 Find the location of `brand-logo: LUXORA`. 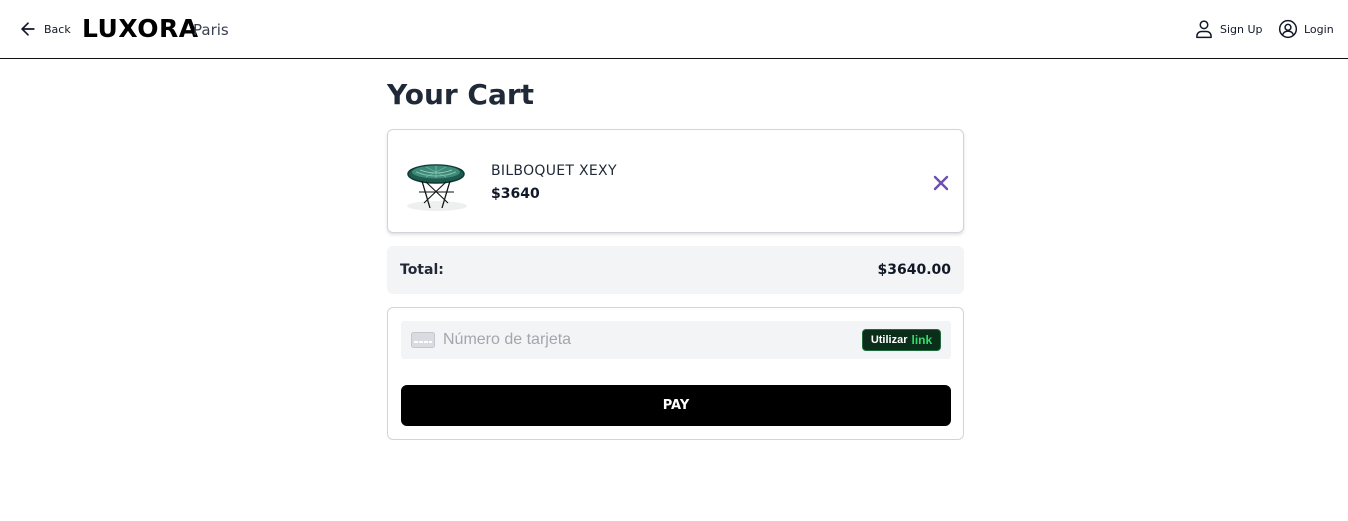

brand-logo: LUXORA is located at coordinates (140, 28).